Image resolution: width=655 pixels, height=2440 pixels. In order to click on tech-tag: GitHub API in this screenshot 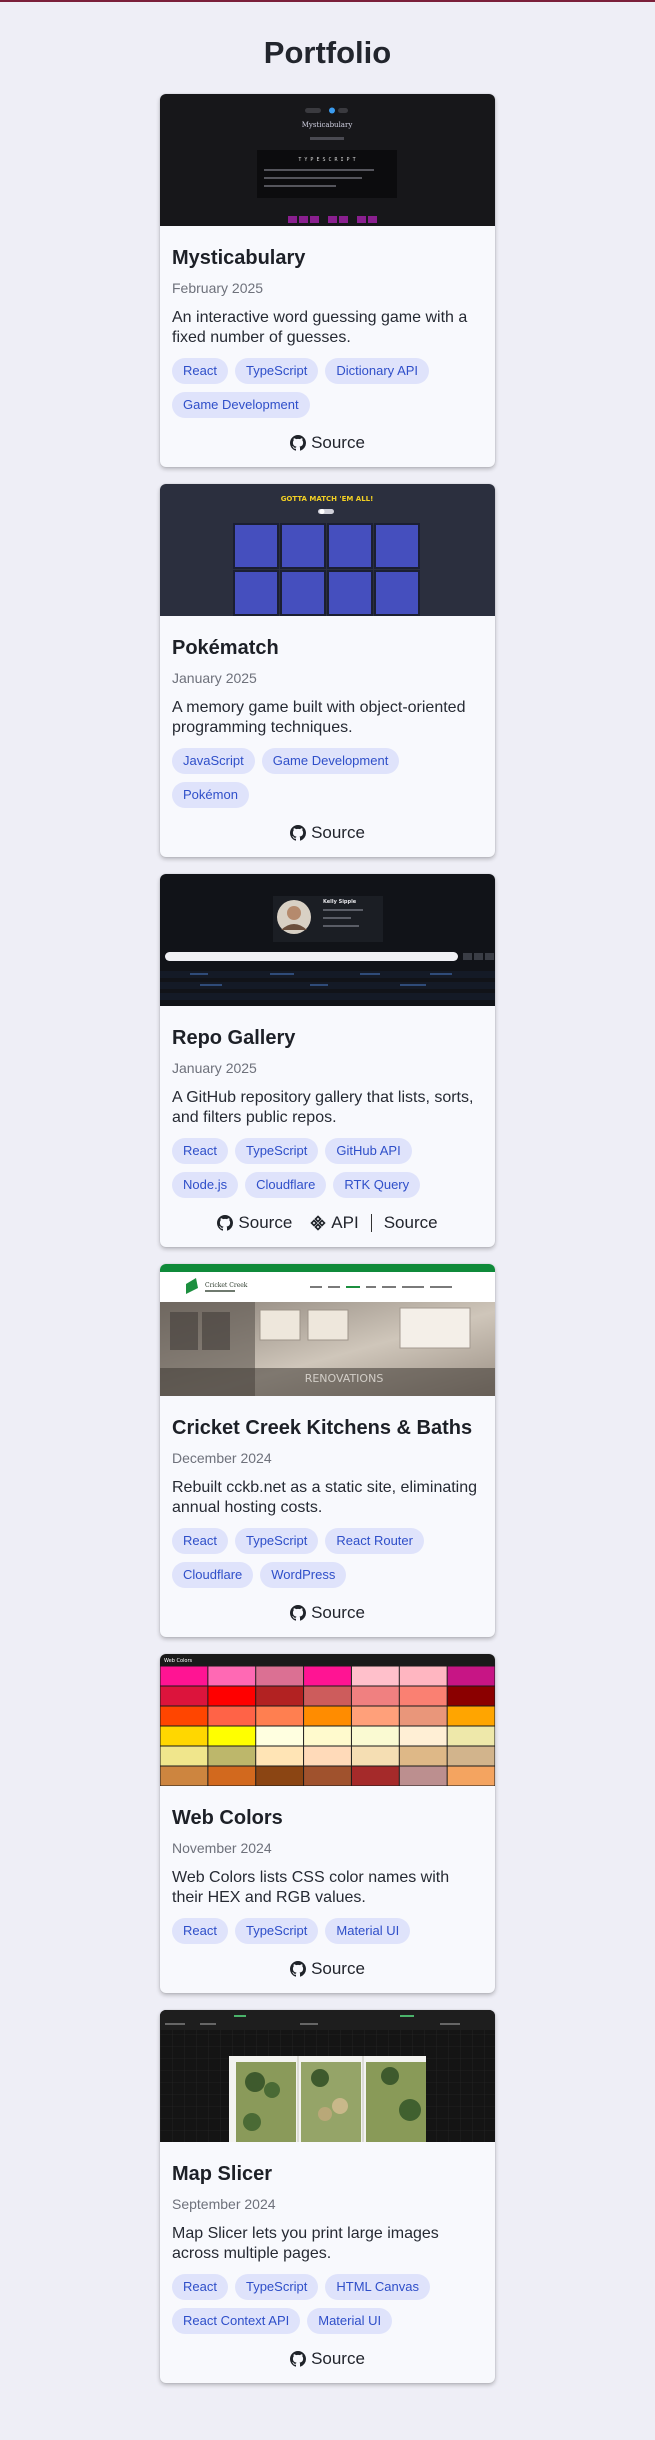, I will do `click(368, 1151)`.